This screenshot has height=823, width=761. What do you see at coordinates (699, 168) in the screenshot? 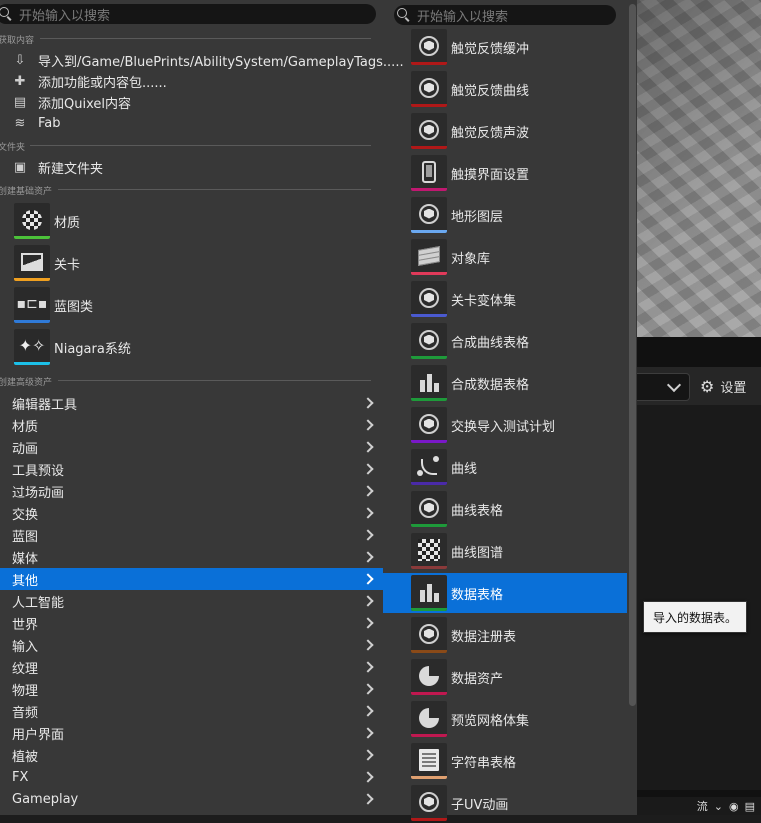
I see `level-viewport` at bounding box center [699, 168].